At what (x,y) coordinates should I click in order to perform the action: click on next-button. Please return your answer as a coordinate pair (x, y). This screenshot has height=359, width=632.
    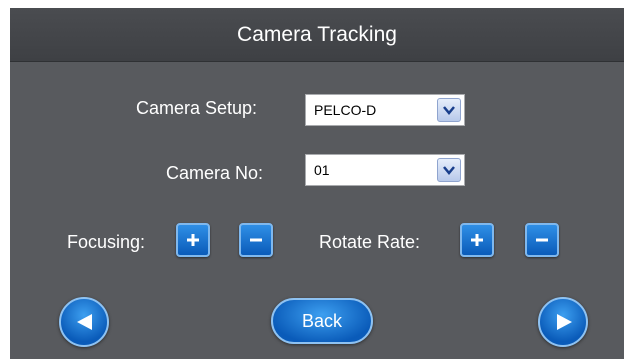
    Looking at the image, I should click on (563, 322).